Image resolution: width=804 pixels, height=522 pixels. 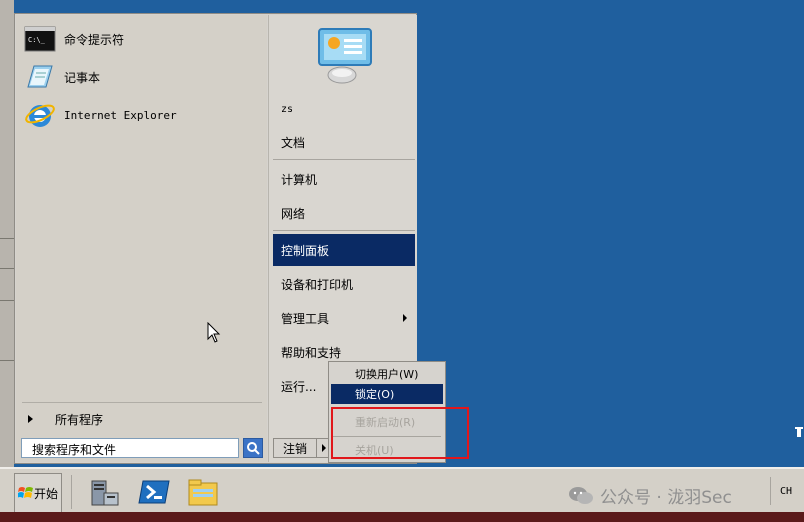 What do you see at coordinates (344, 179) in the screenshot?
I see `computer-link: 计算机` at bounding box center [344, 179].